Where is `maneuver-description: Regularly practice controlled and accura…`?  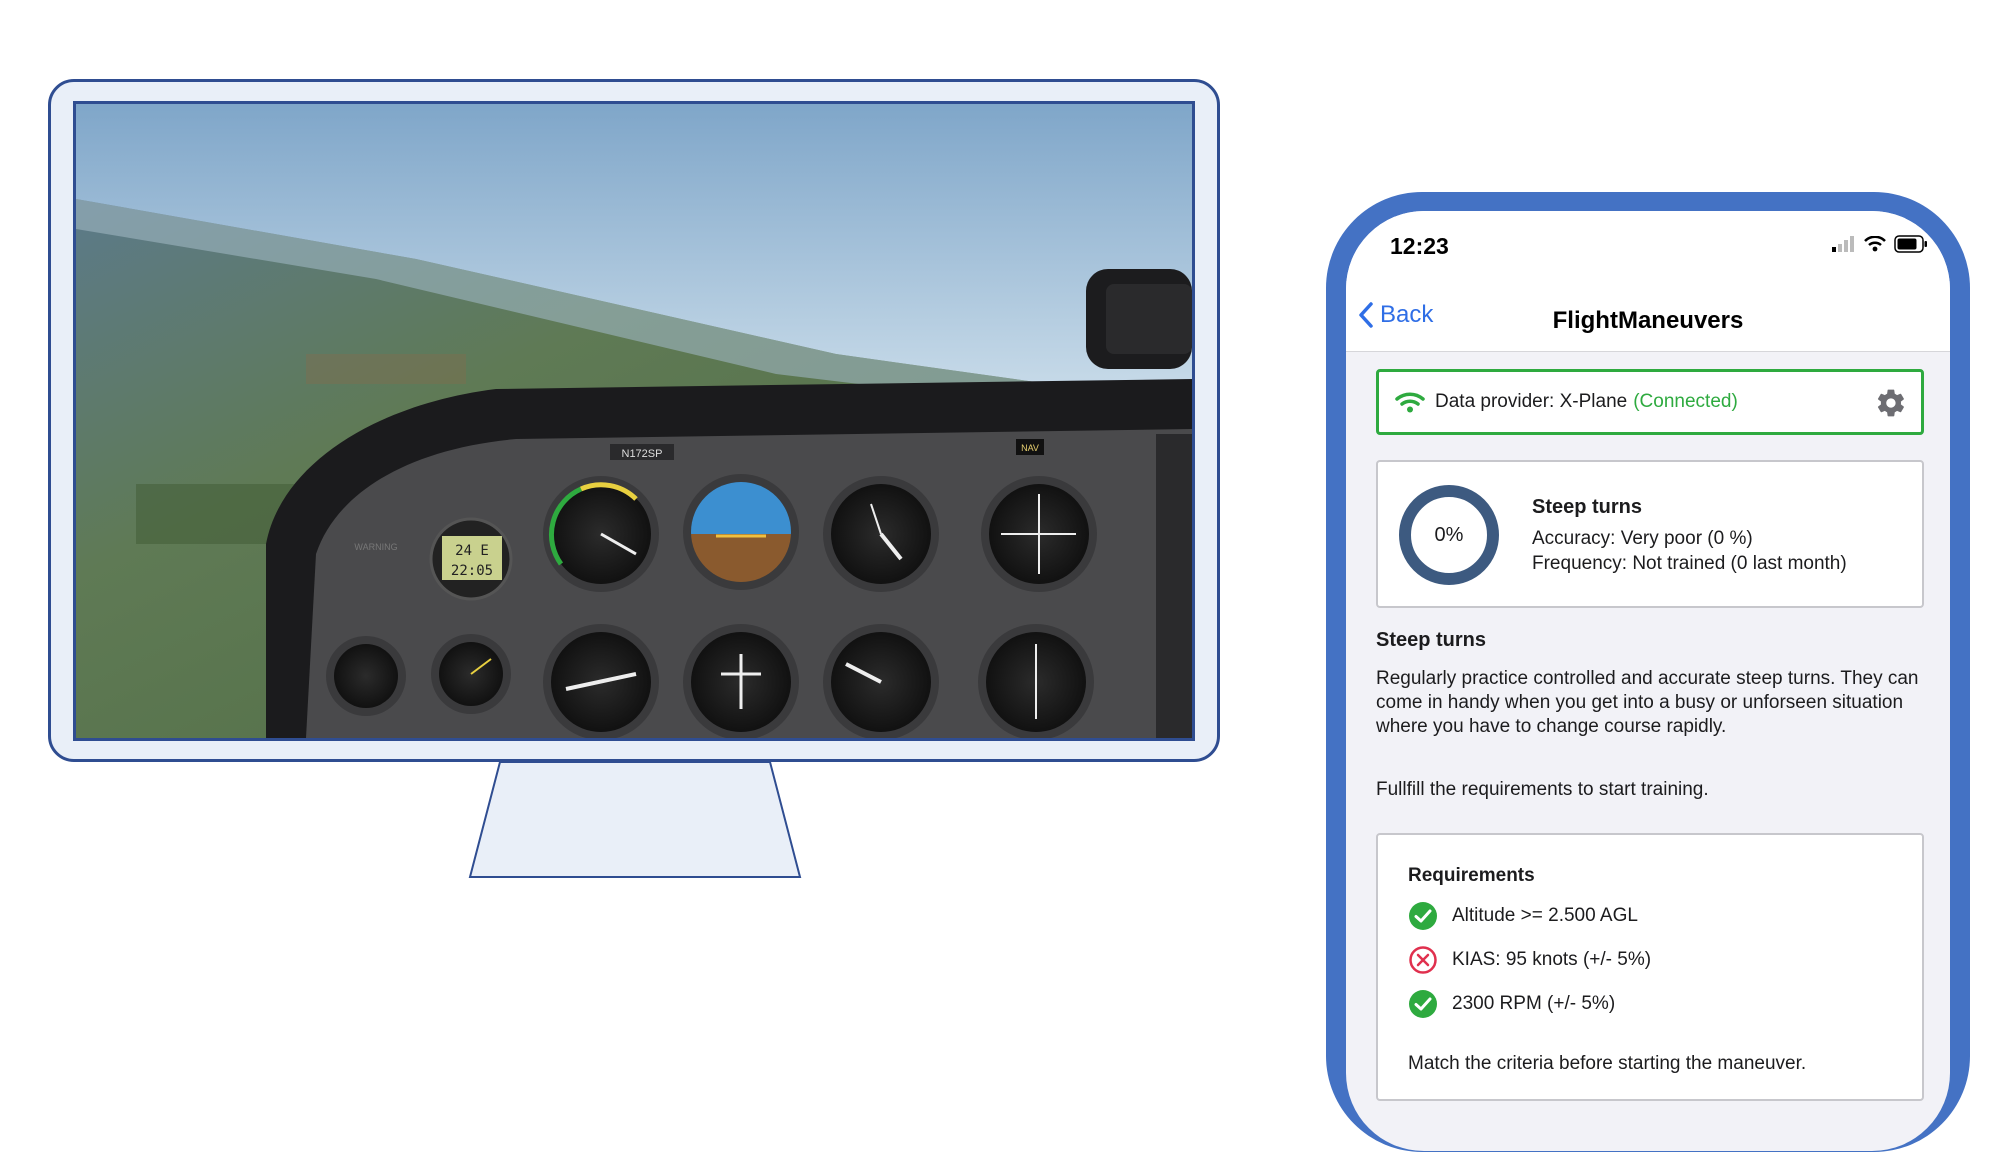 maneuver-description: Regularly practice controlled and accura… is located at coordinates (1647, 702).